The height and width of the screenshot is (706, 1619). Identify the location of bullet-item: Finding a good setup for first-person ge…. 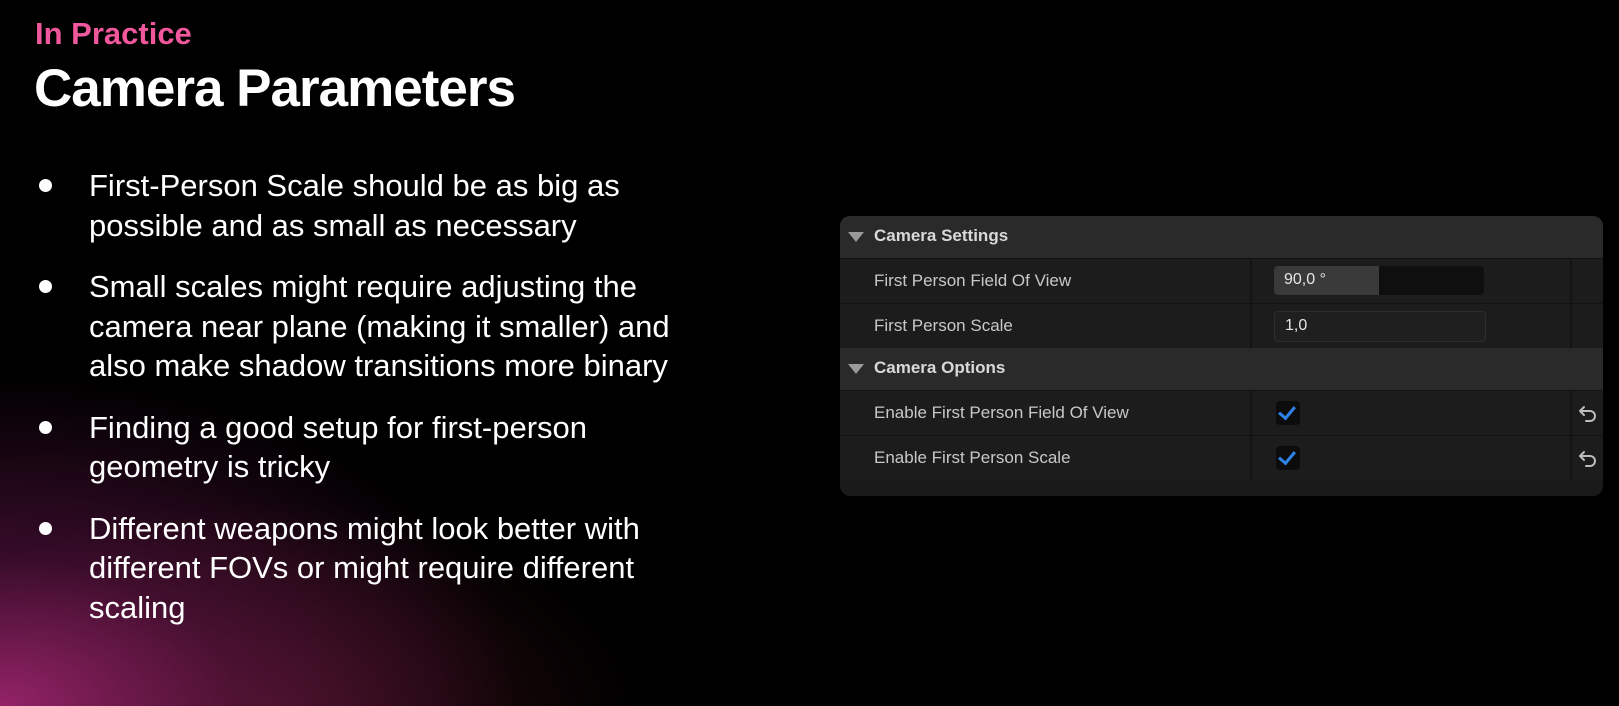
(375, 447).